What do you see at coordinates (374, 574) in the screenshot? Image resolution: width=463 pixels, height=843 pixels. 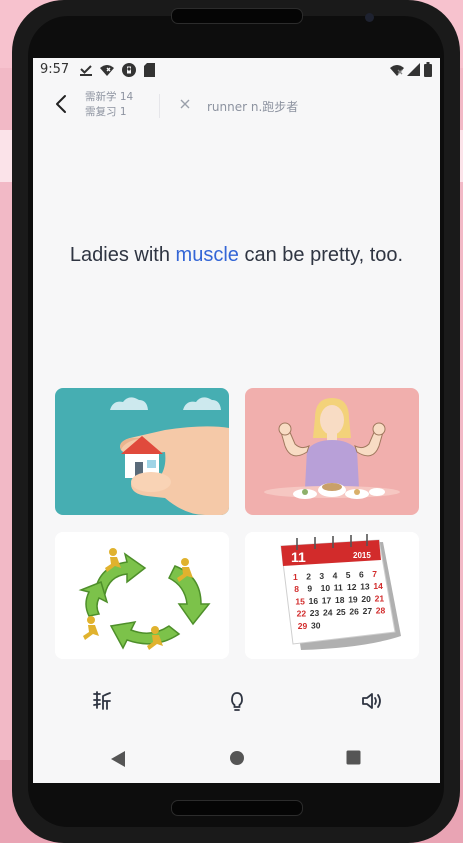 I see `calendar-day: 7` at bounding box center [374, 574].